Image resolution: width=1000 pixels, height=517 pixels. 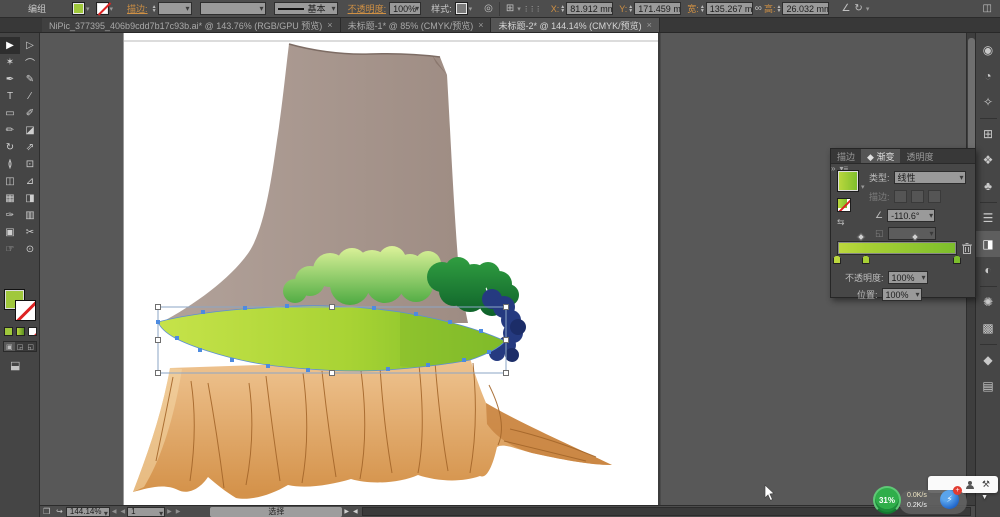 I want to click on shear-icon: ∠, so click(x=845, y=8).